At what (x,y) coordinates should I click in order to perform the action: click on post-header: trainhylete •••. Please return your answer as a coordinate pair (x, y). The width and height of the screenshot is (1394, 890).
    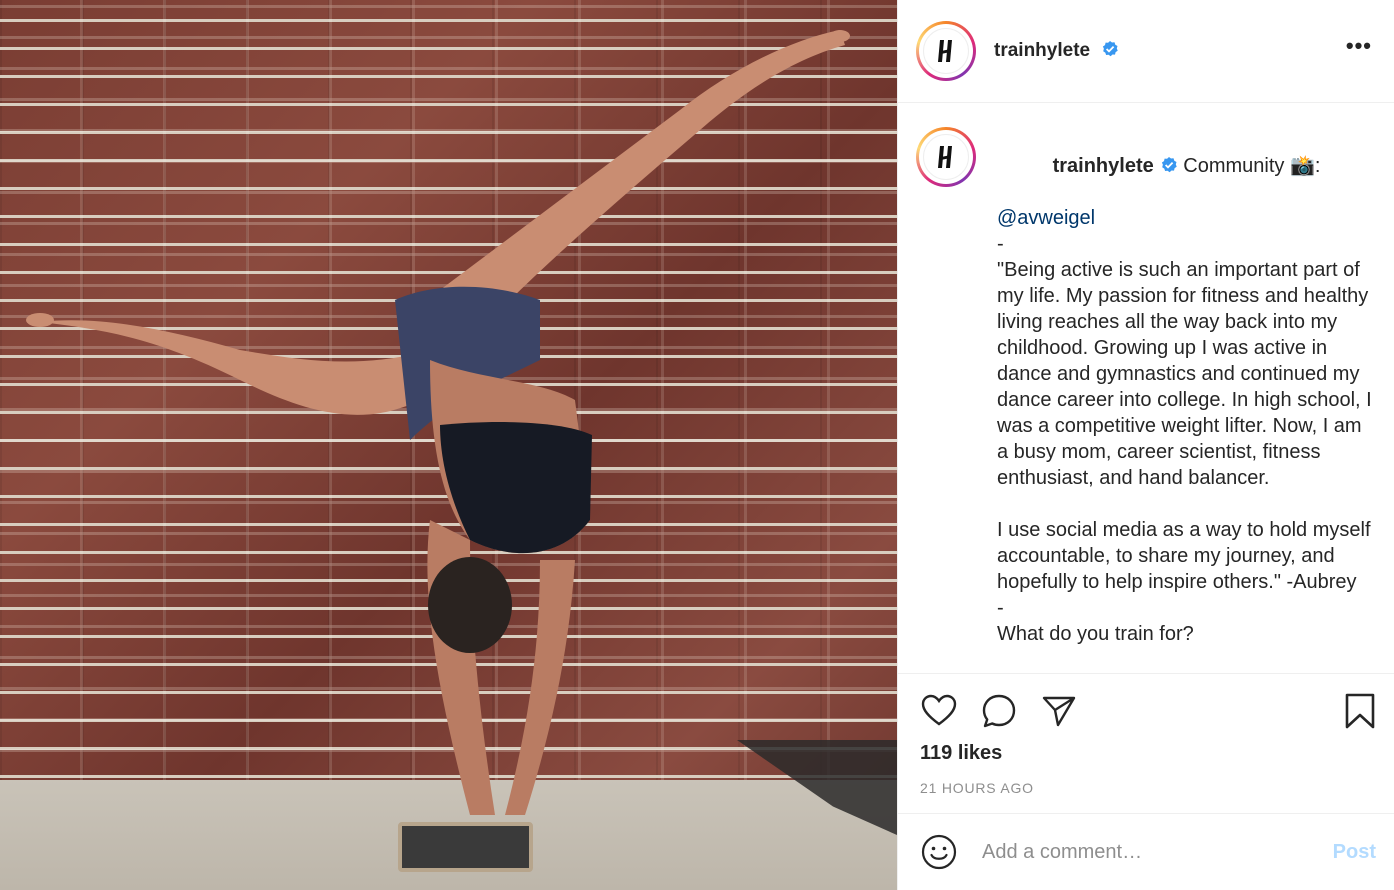
    Looking at the image, I should click on (1146, 51).